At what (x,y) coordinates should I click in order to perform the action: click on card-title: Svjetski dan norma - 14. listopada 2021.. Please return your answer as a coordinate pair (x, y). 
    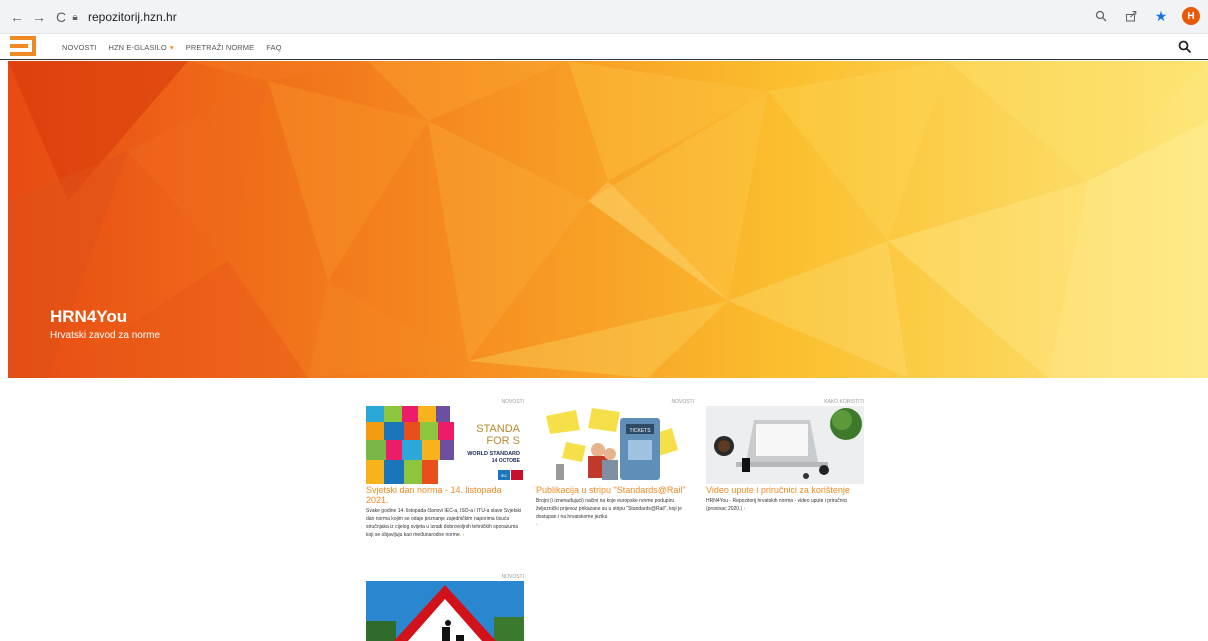
    Looking at the image, I should click on (445, 495).